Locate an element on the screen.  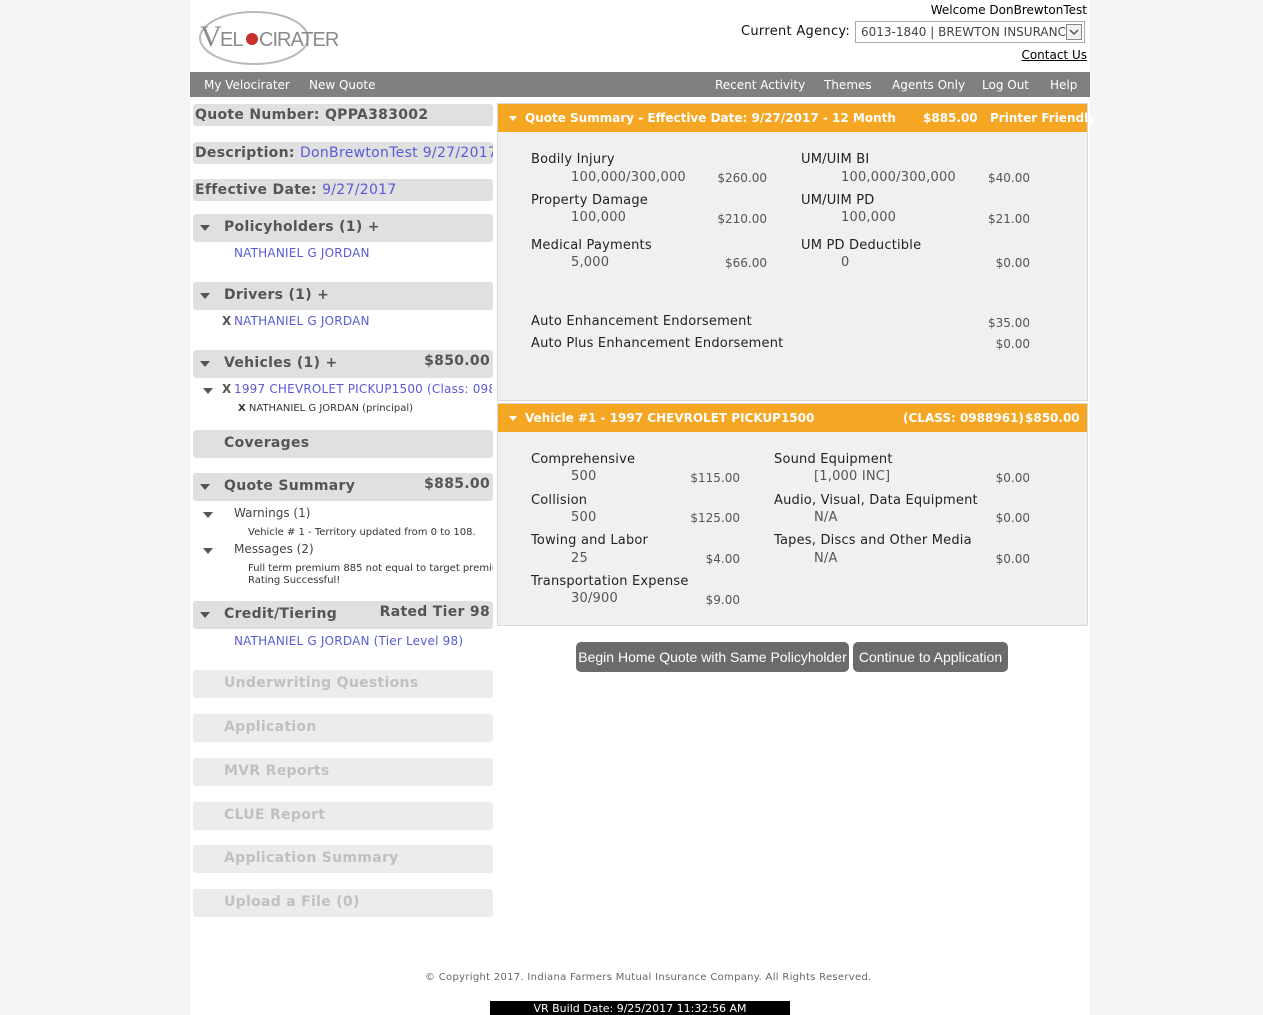
vehicle-title: Vehicle #1 - 1997 CHEVROLET PICKUP1500 is located at coordinates (670, 418).